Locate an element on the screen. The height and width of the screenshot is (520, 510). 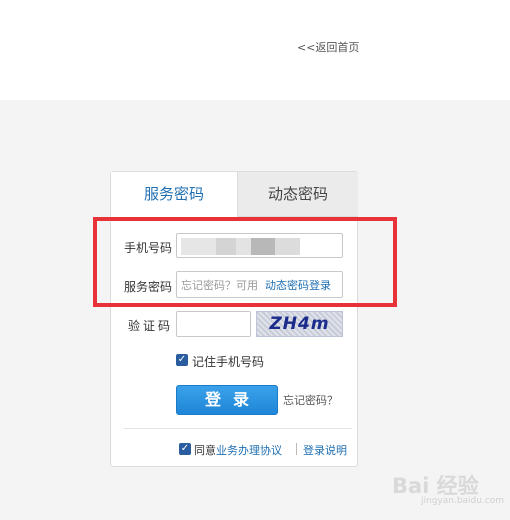
agree-text: 同意业务办理协议 is located at coordinates (238, 450).